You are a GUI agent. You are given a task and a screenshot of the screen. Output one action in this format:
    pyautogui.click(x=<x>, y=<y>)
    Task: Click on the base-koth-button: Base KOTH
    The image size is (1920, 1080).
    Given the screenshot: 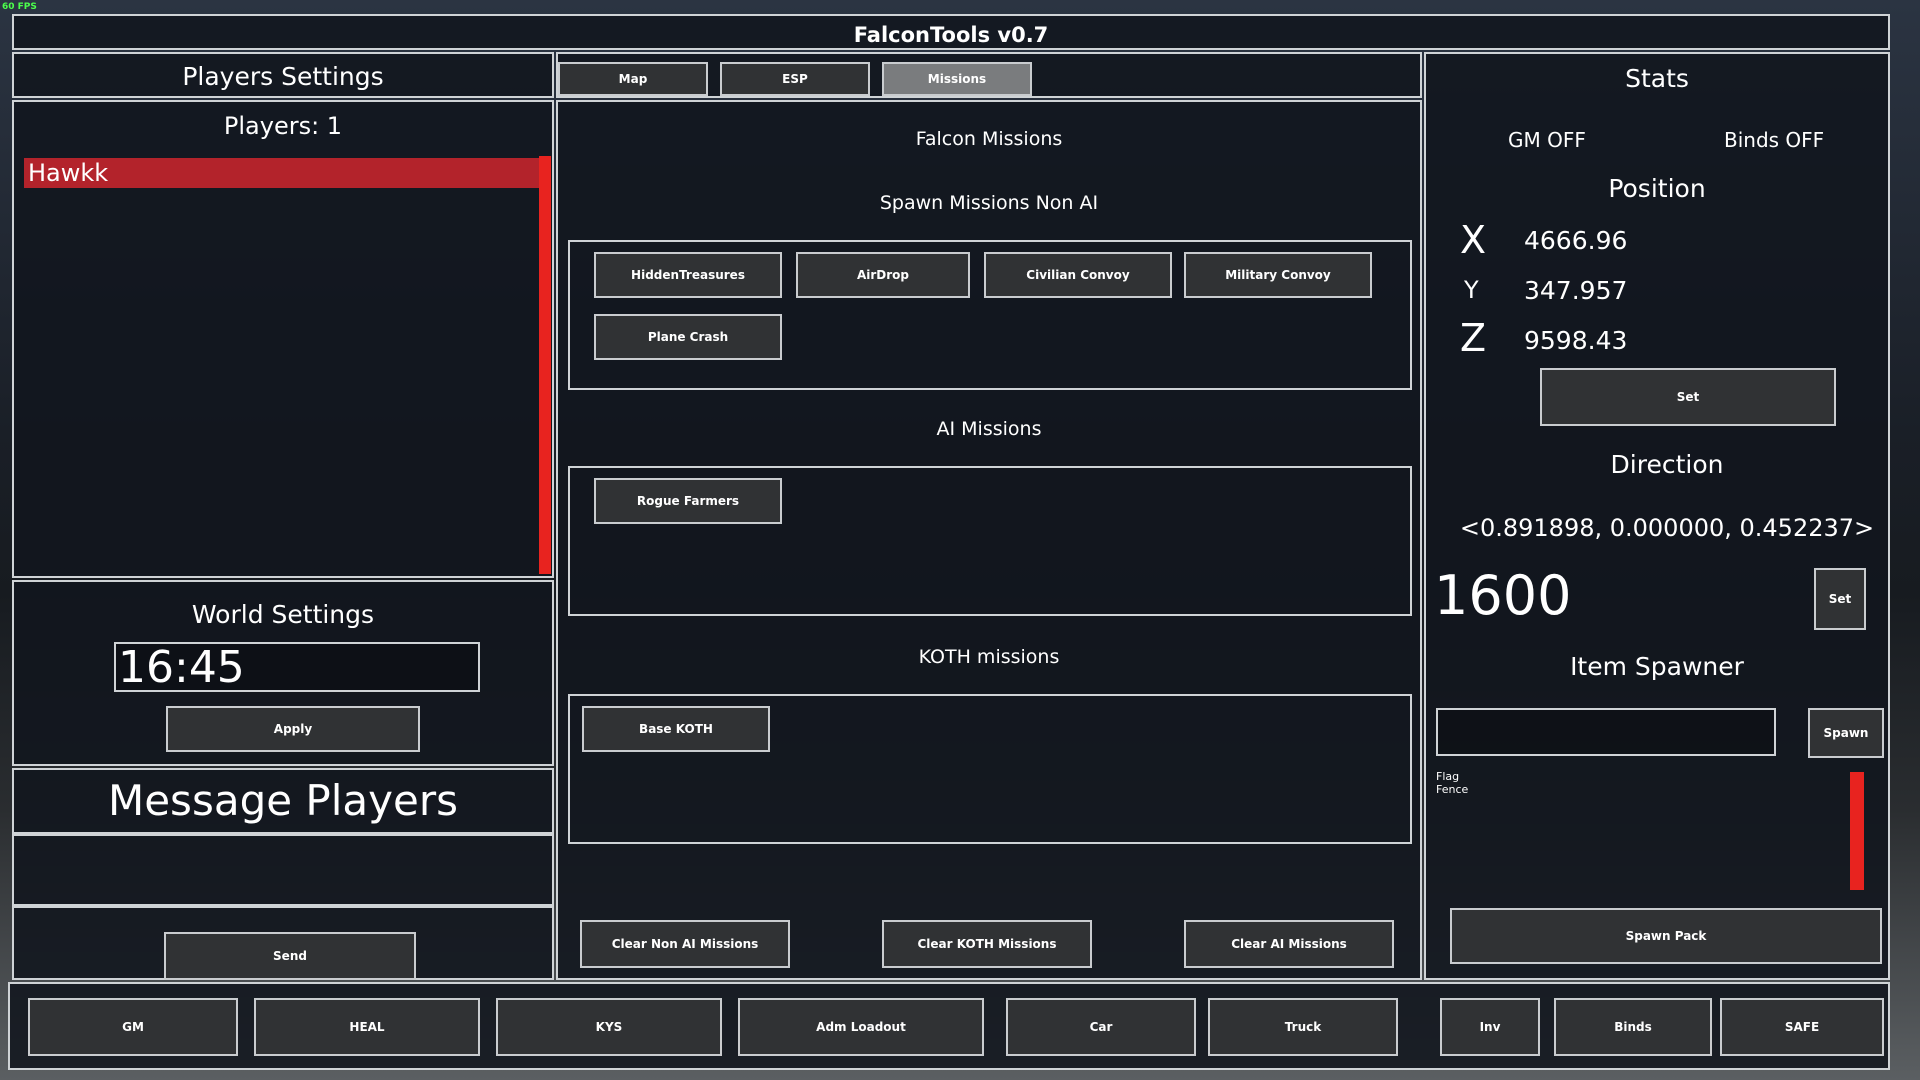 What is the action you would take?
    pyautogui.click(x=676, y=729)
    